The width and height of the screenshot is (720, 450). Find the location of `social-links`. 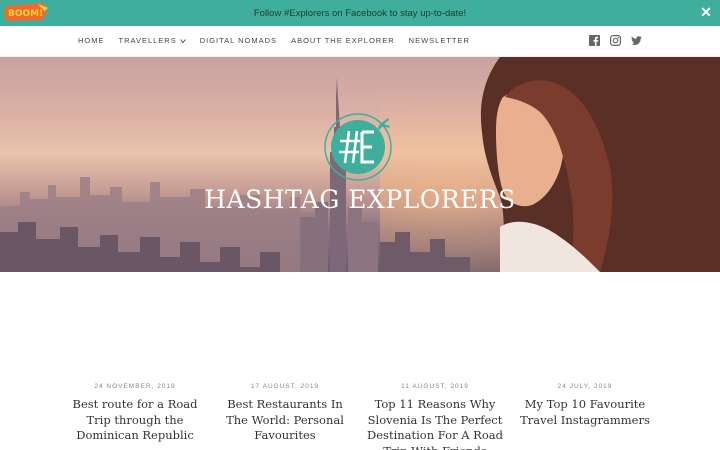

social-links is located at coordinates (615, 40).